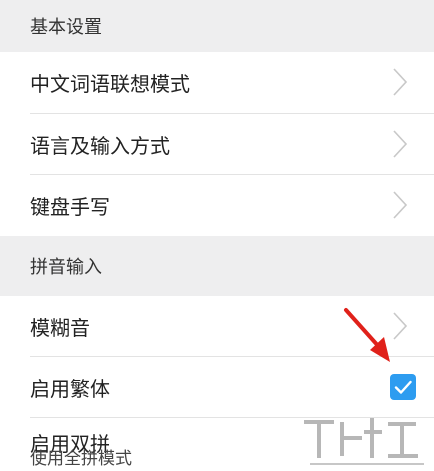 The height and width of the screenshot is (471, 434). Describe the element at coordinates (364, 441) in the screenshot. I see `watermark-logo` at that location.